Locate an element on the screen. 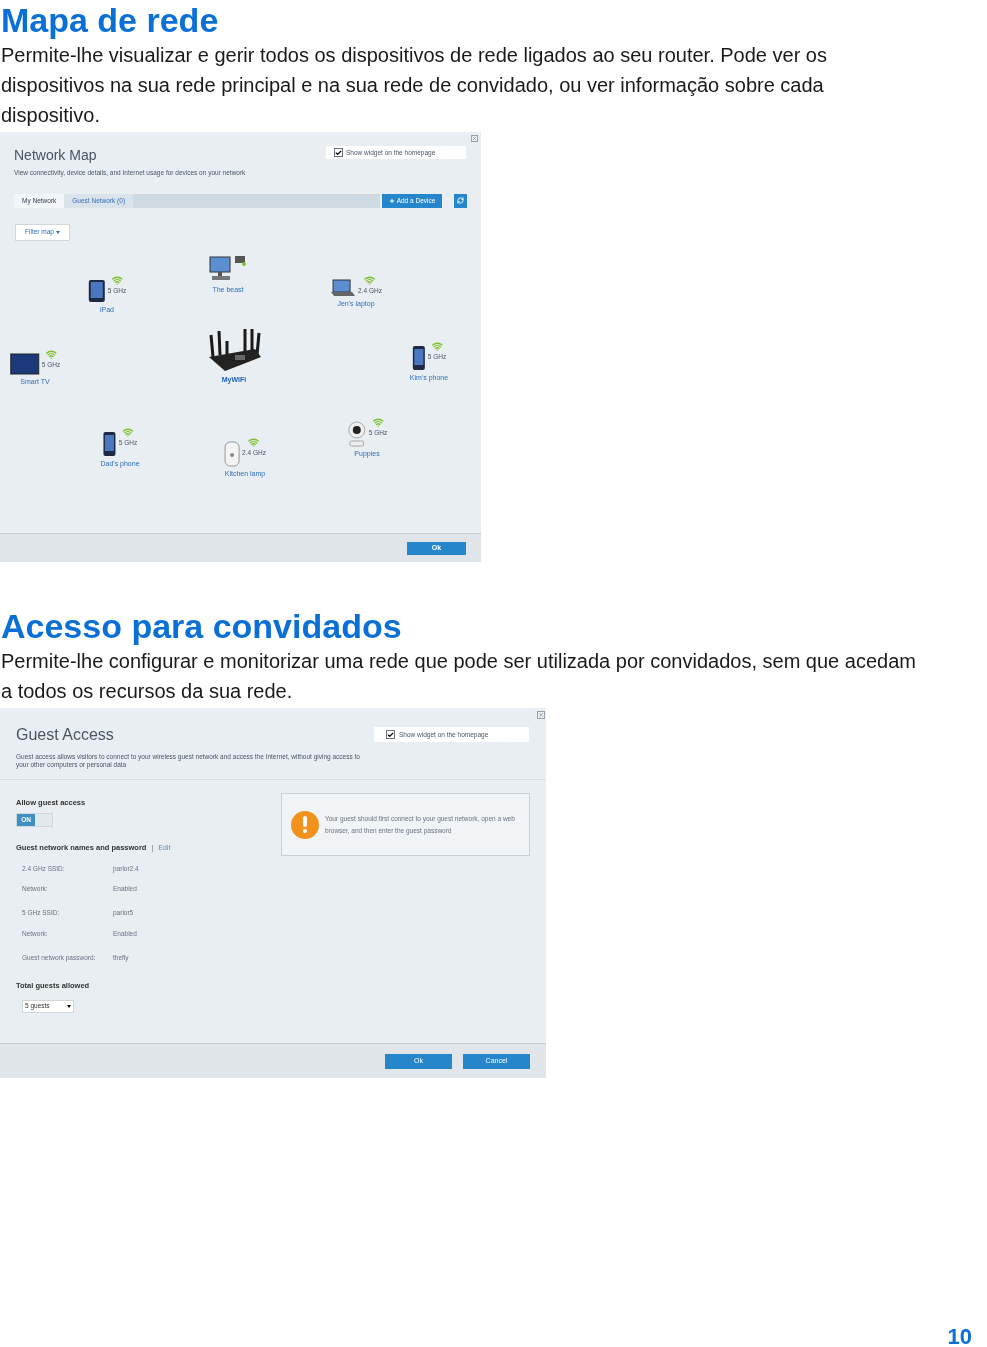 The height and width of the screenshot is (1347, 987). window-title: Guest Access is located at coordinates (65, 735).